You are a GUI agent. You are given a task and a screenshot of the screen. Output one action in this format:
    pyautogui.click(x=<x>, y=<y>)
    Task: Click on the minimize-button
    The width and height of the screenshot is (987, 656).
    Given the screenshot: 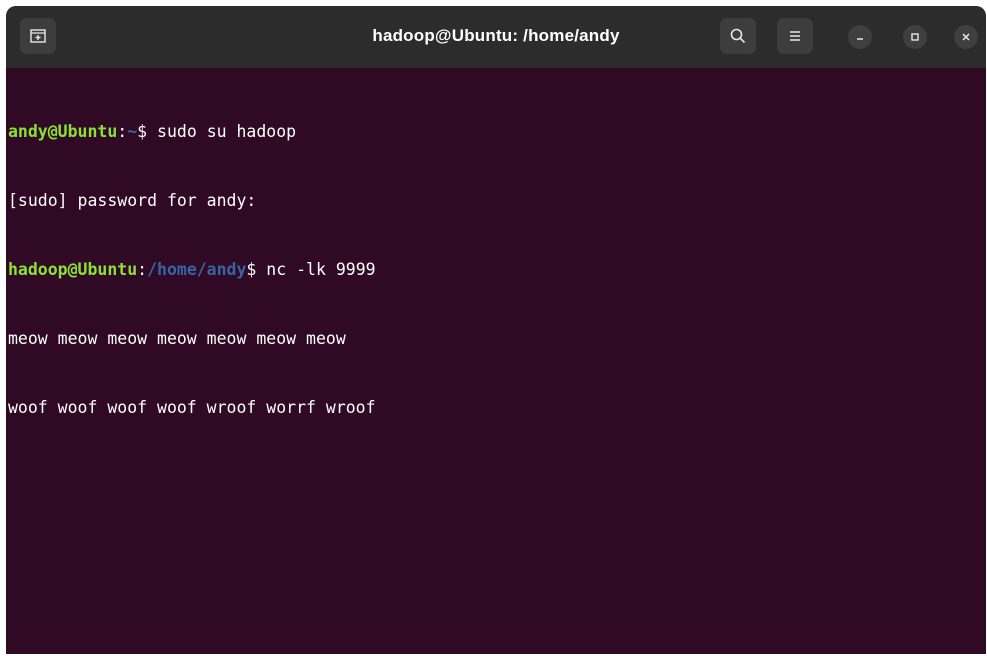 What is the action you would take?
    pyautogui.click(x=860, y=37)
    